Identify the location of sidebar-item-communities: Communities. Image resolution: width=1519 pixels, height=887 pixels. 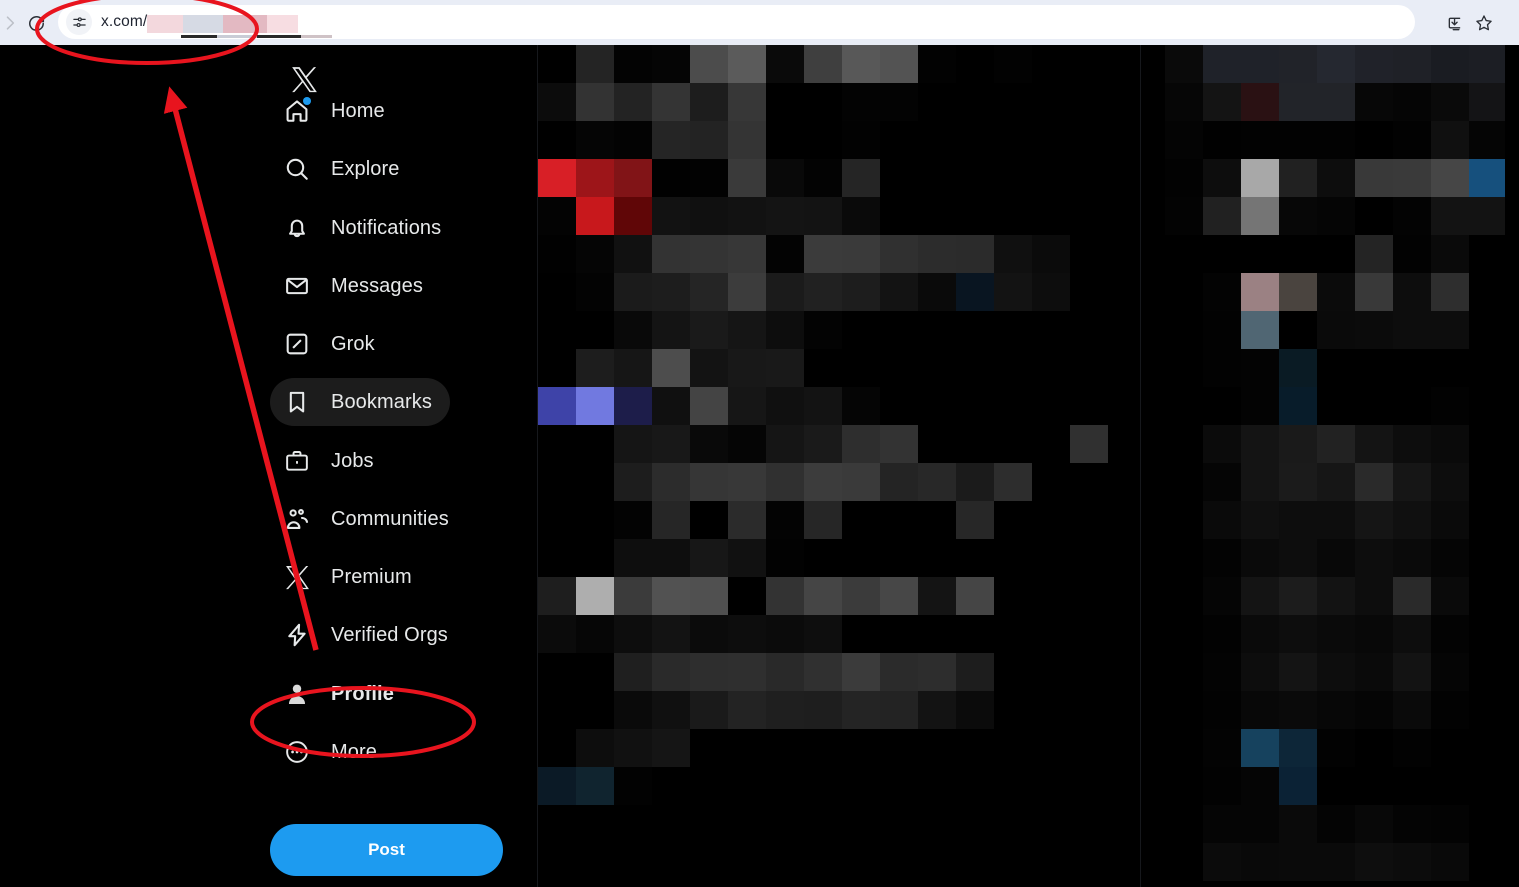
(368, 519).